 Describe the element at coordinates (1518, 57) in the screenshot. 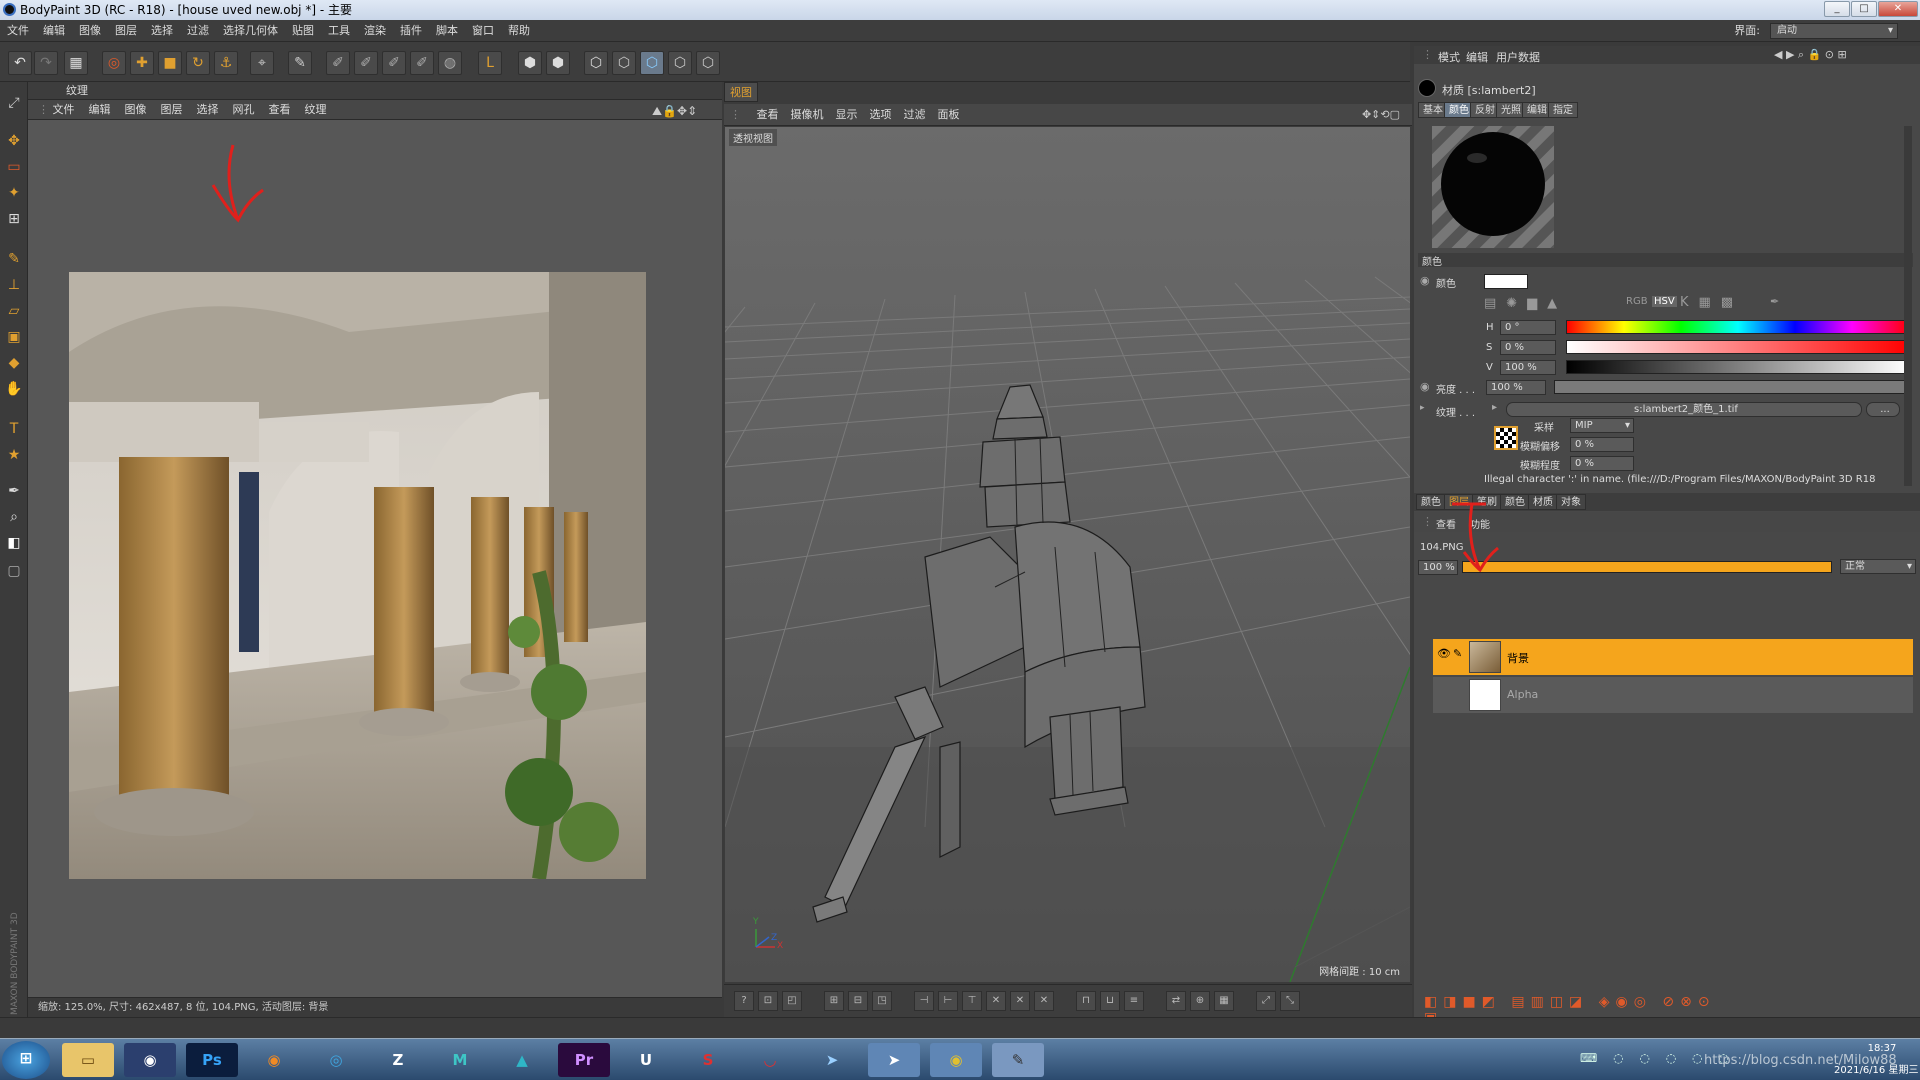

I see `attr-menu-userdata: 用户数据` at that location.